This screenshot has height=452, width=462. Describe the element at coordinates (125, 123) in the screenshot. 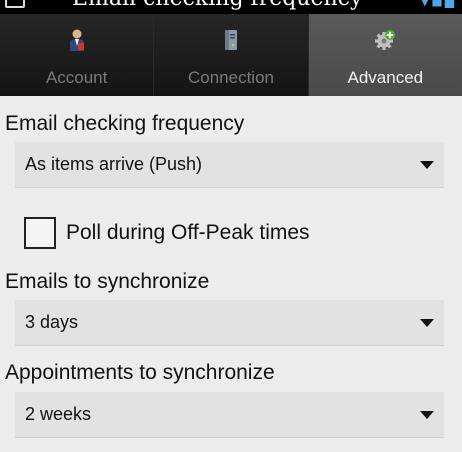

I see `email-checking-frequency-label: Email checking frequency` at that location.